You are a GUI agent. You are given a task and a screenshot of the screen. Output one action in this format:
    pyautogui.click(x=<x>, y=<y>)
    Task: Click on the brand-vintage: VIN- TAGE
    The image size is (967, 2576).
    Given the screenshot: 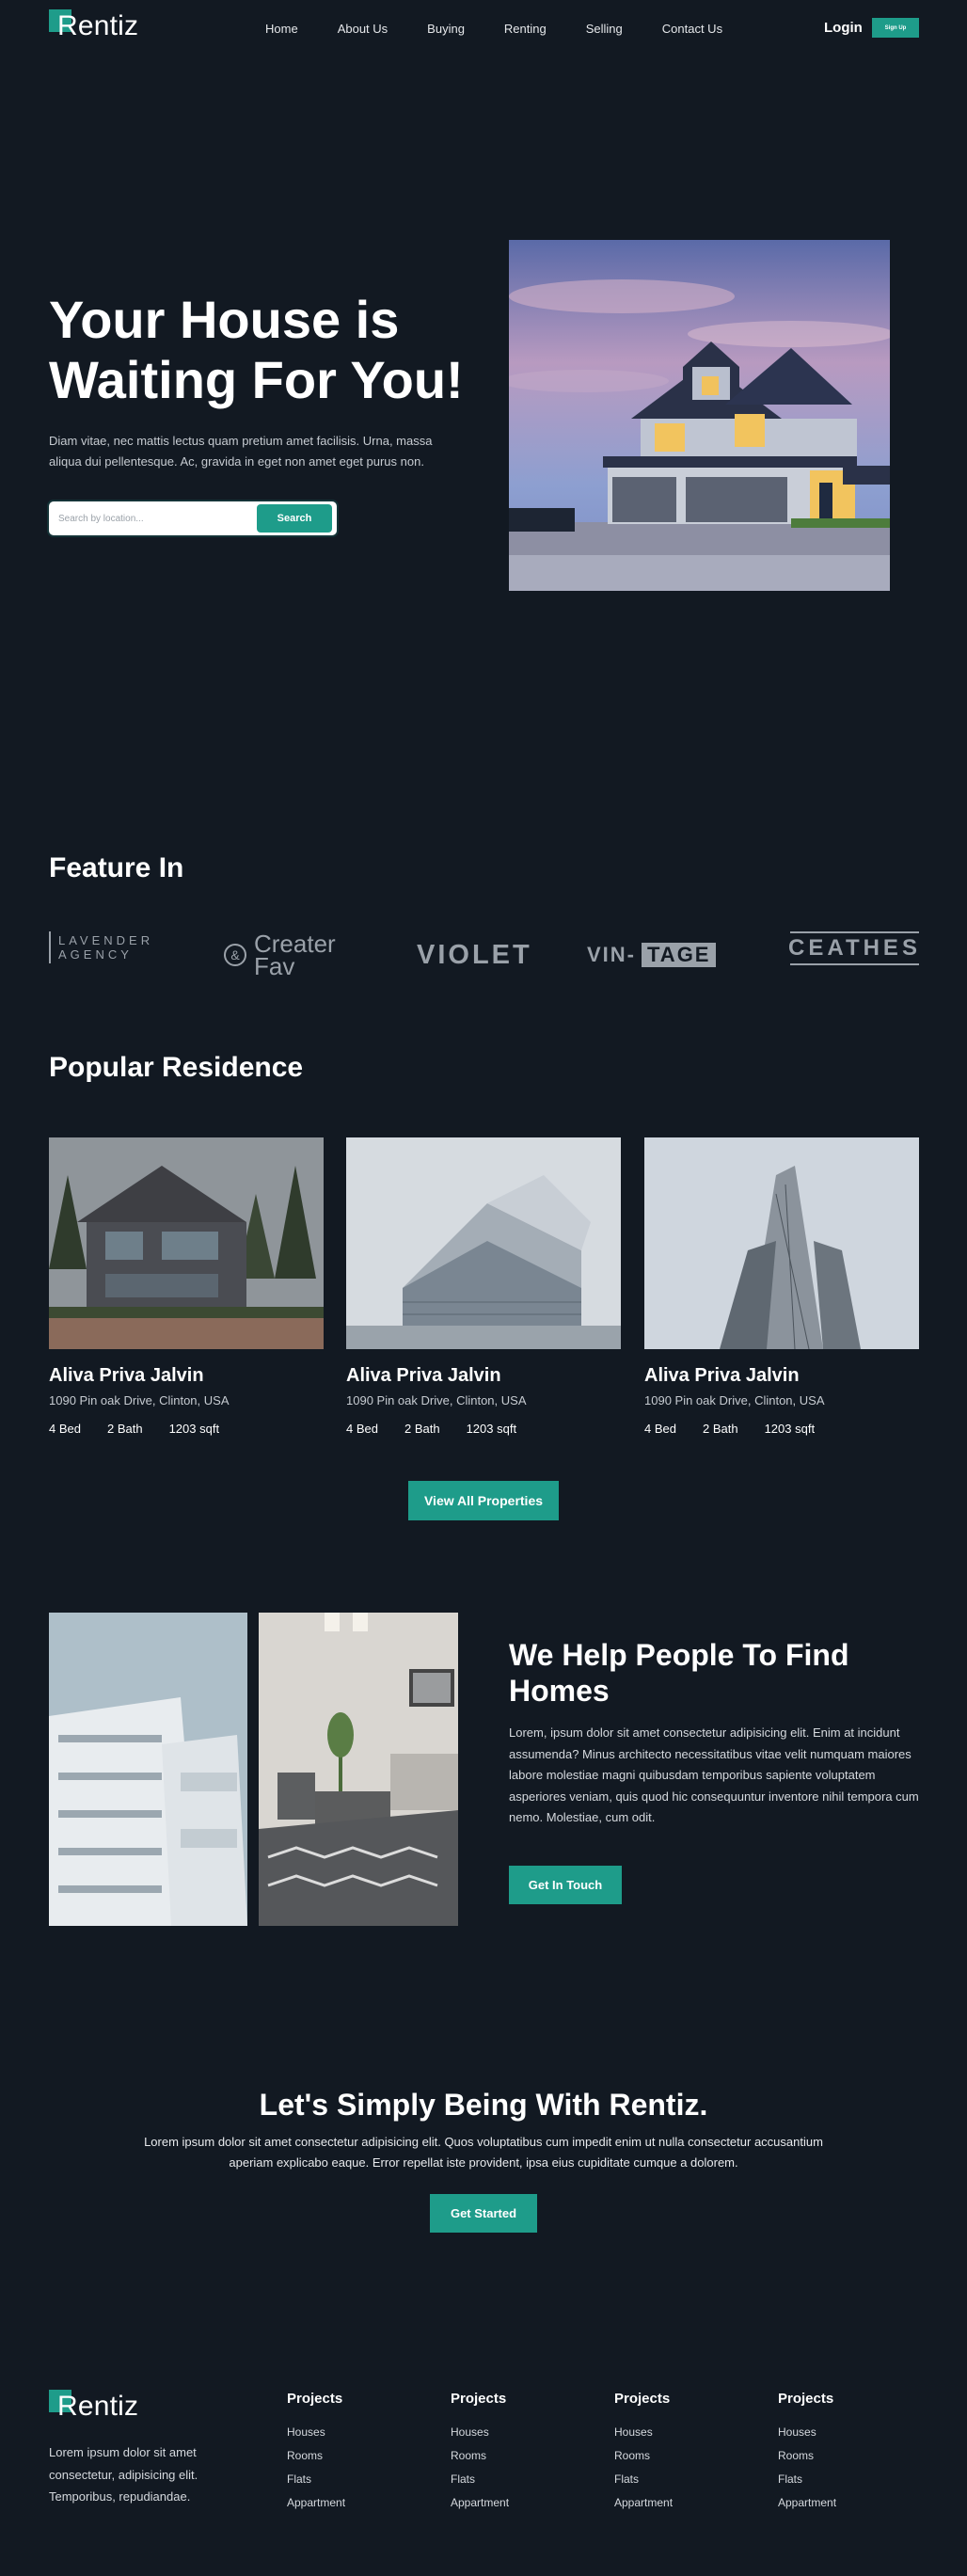 What is the action you would take?
    pyautogui.click(x=652, y=954)
    